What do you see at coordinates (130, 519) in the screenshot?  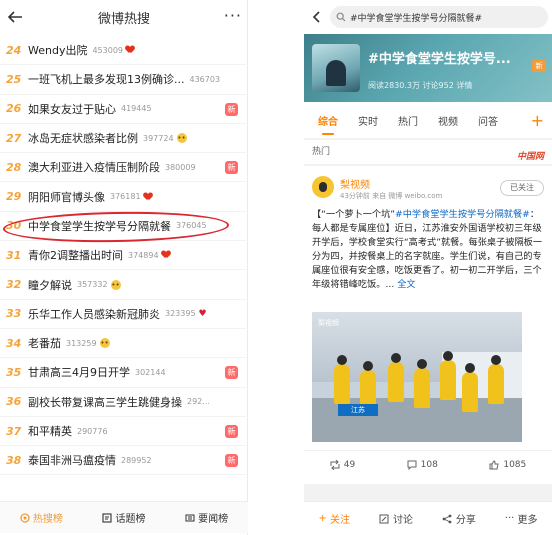 I see `tab-topic-label: 话题榜` at bounding box center [130, 519].